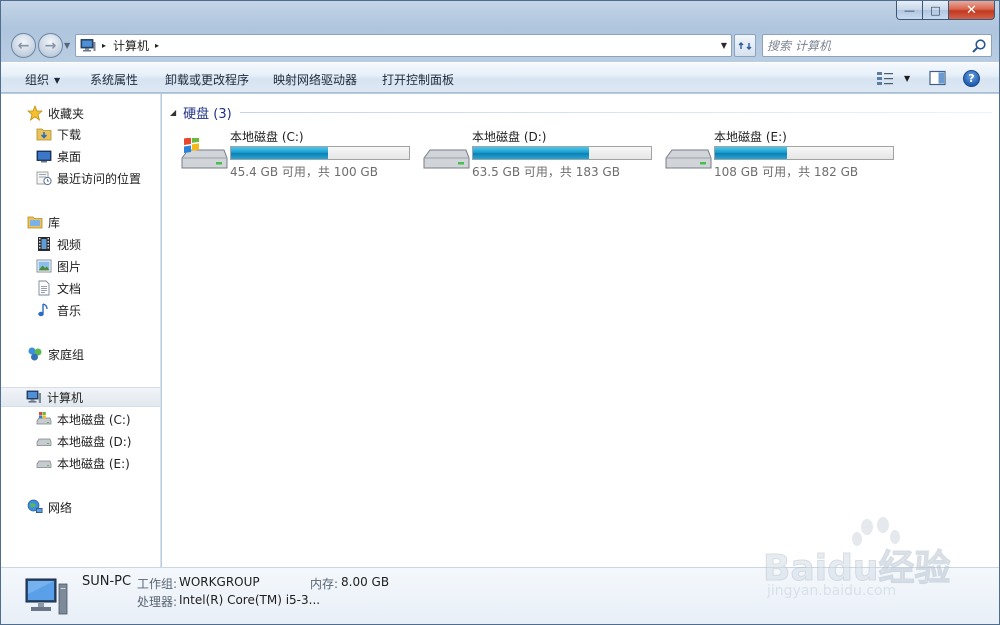 This screenshot has width=1000, height=625. I want to click on sidebar-item-downloads: 下载, so click(80, 134).